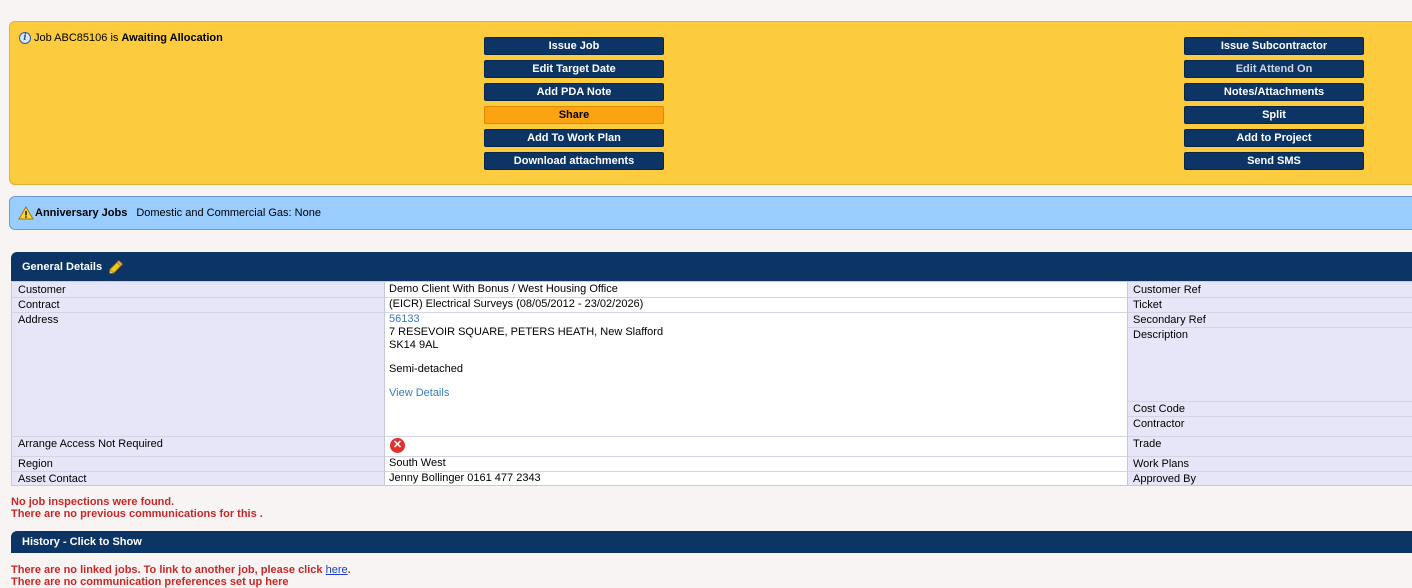  What do you see at coordinates (397, 445) in the screenshot?
I see `cross-icon: ✕` at bounding box center [397, 445].